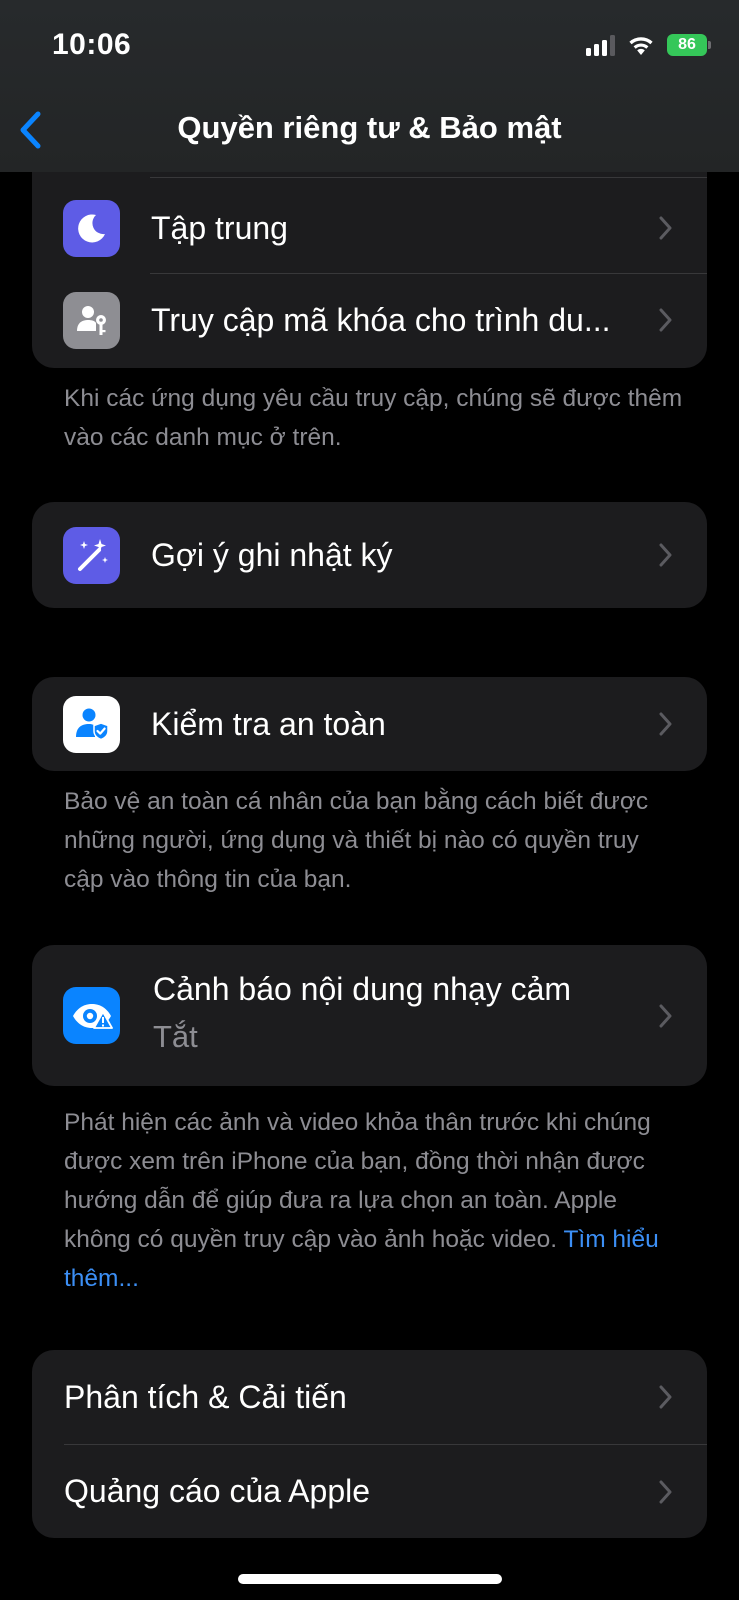  I want to click on sensitive-content-value: Tắt, so click(175, 1036).